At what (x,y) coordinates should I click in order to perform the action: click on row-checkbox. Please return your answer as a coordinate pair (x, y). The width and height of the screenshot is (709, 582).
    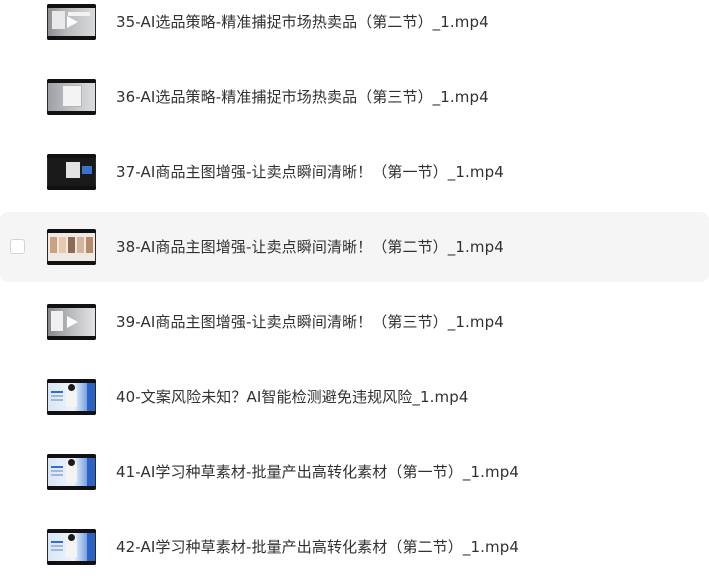
    Looking at the image, I should click on (17, 246).